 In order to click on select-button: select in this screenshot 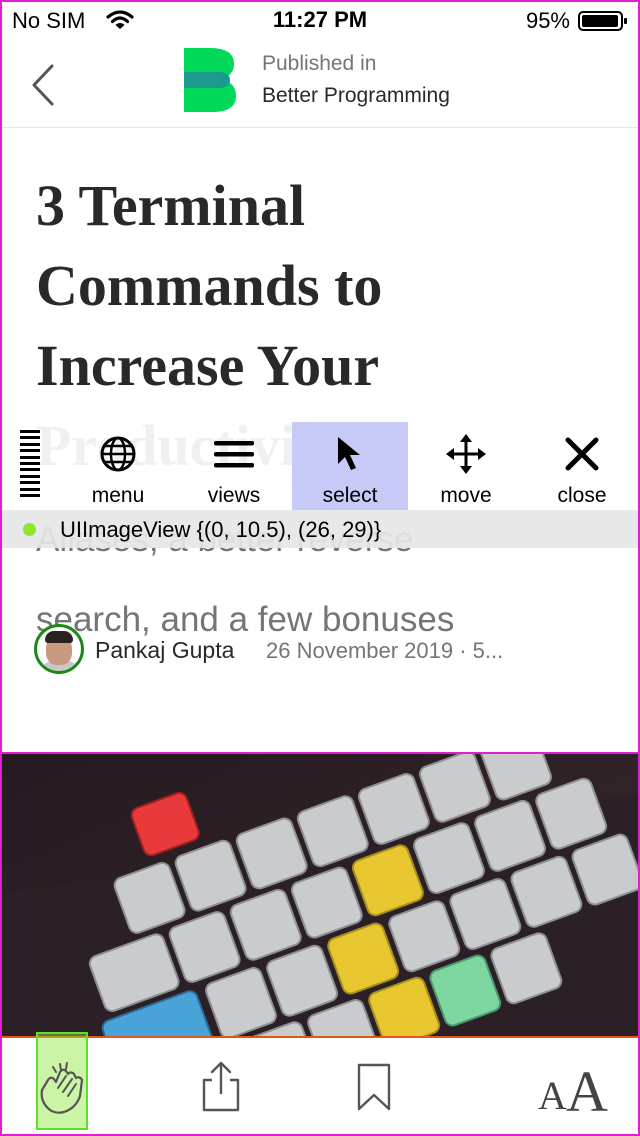, I will do `click(350, 466)`.